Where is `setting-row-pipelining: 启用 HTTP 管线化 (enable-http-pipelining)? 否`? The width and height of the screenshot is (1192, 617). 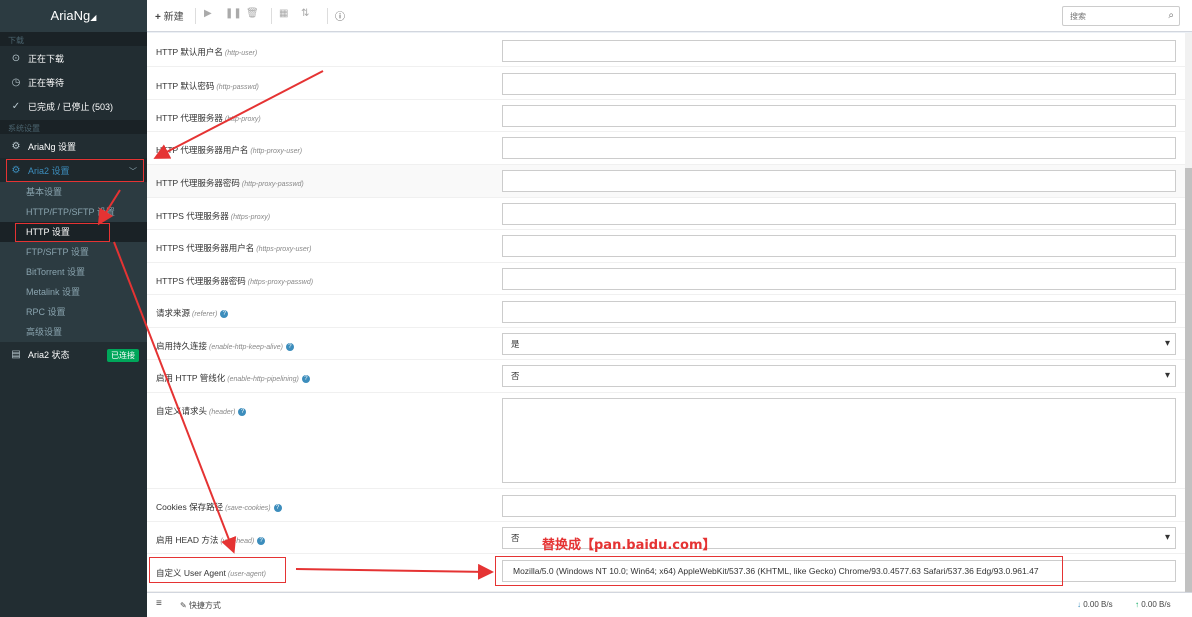 setting-row-pipelining: 启用 HTTP 管线化 (enable-http-pipelining)? 否 is located at coordinates (666, 376).